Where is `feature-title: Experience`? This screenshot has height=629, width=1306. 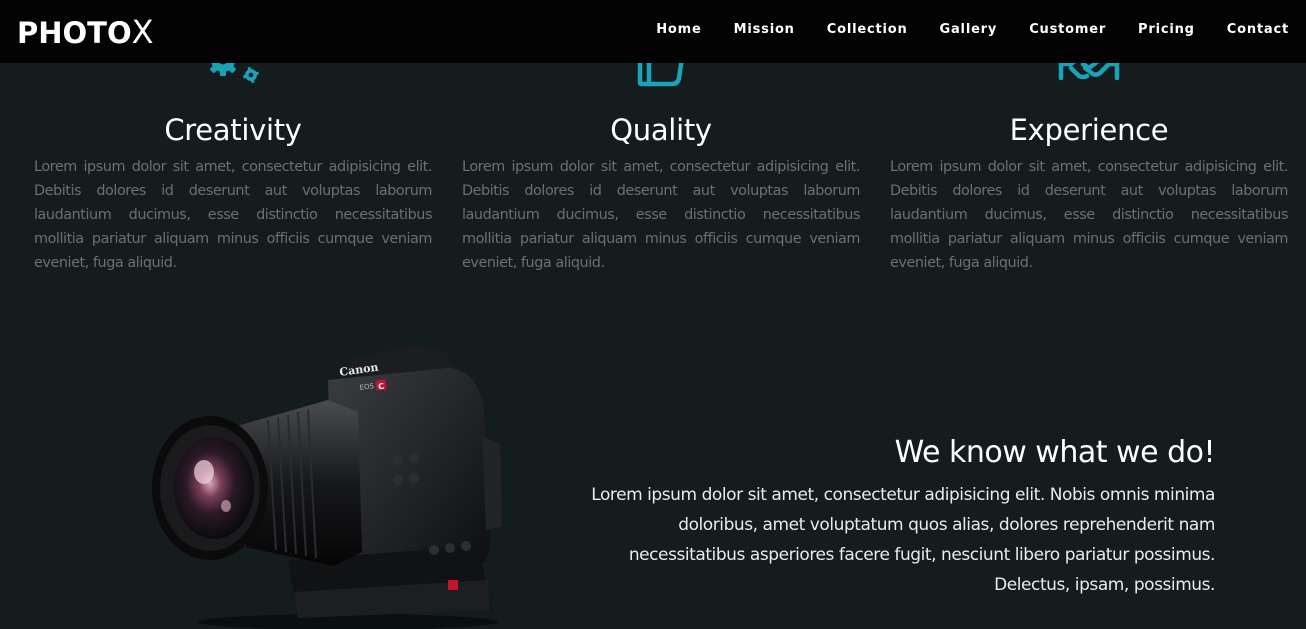
feature-title: Experience is located at coordinates (1089, 130).